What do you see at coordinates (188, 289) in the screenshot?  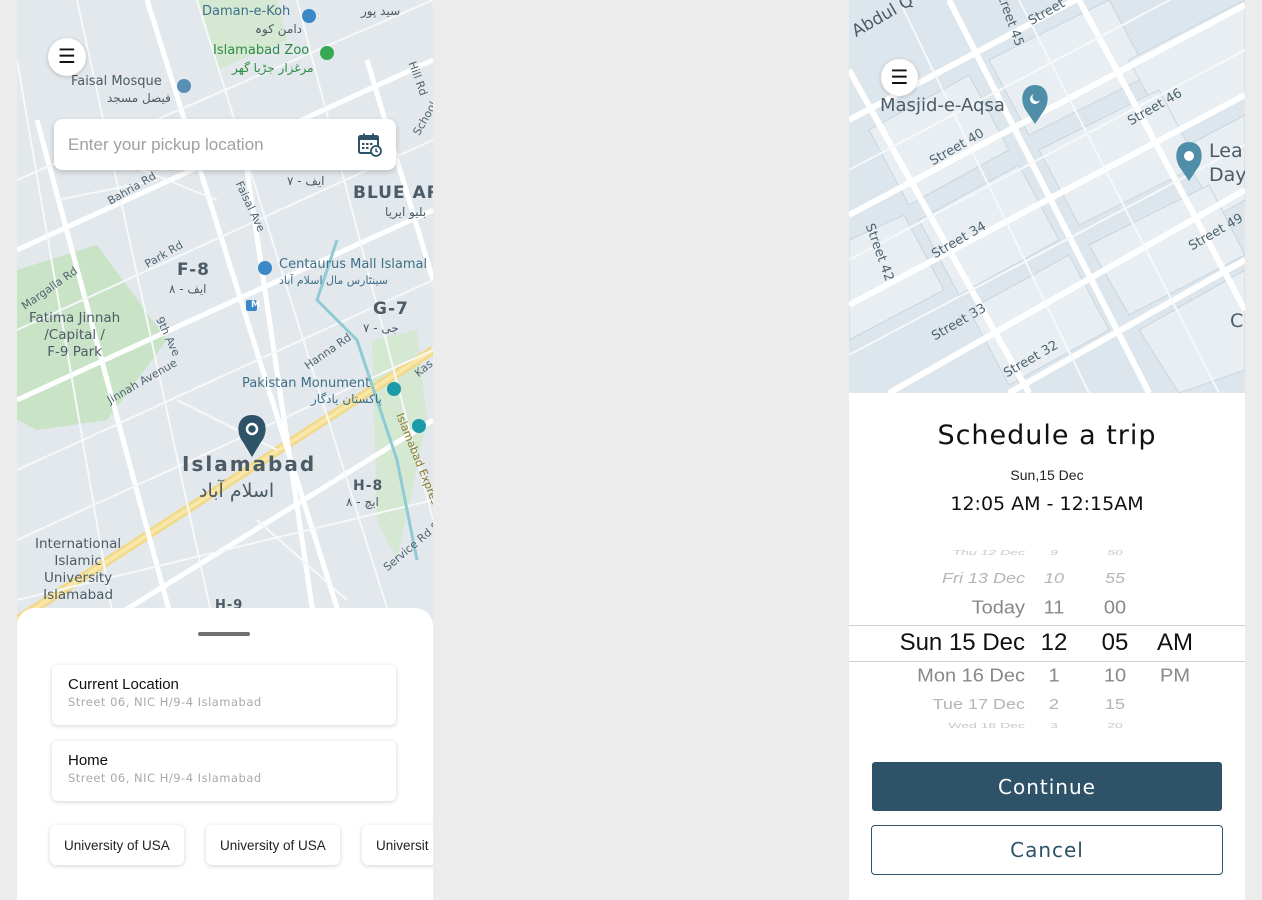 I see `map-label: ایف - ۸` at bounding box center [188, 289].